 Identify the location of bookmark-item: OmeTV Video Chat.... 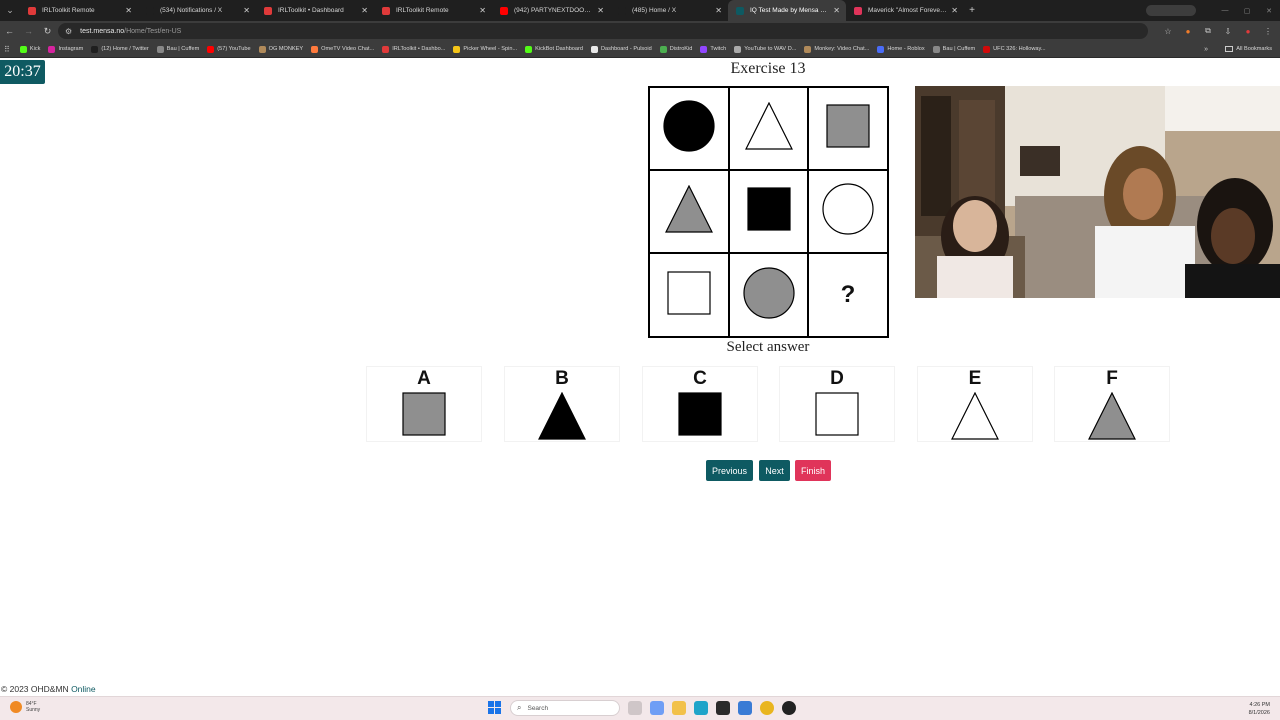
(342, 49).